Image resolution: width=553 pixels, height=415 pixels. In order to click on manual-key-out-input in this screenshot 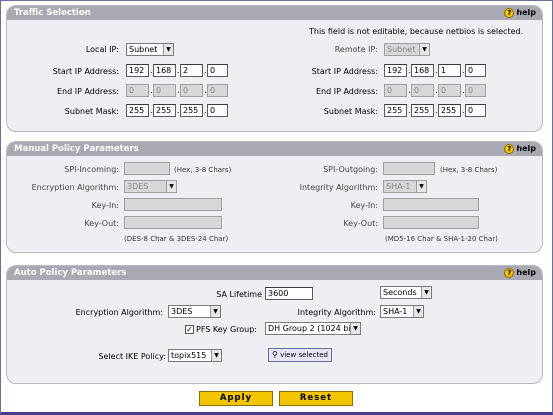, I will do `click(173, 222)`.